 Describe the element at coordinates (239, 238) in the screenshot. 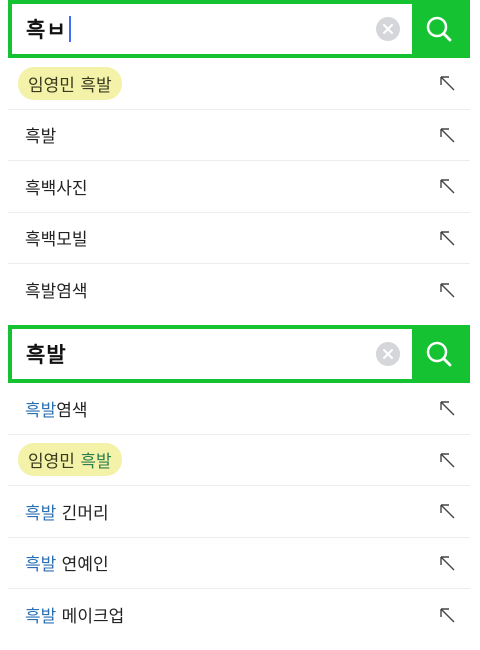

I see `suggestion-item: 흑백모빌` at that location.